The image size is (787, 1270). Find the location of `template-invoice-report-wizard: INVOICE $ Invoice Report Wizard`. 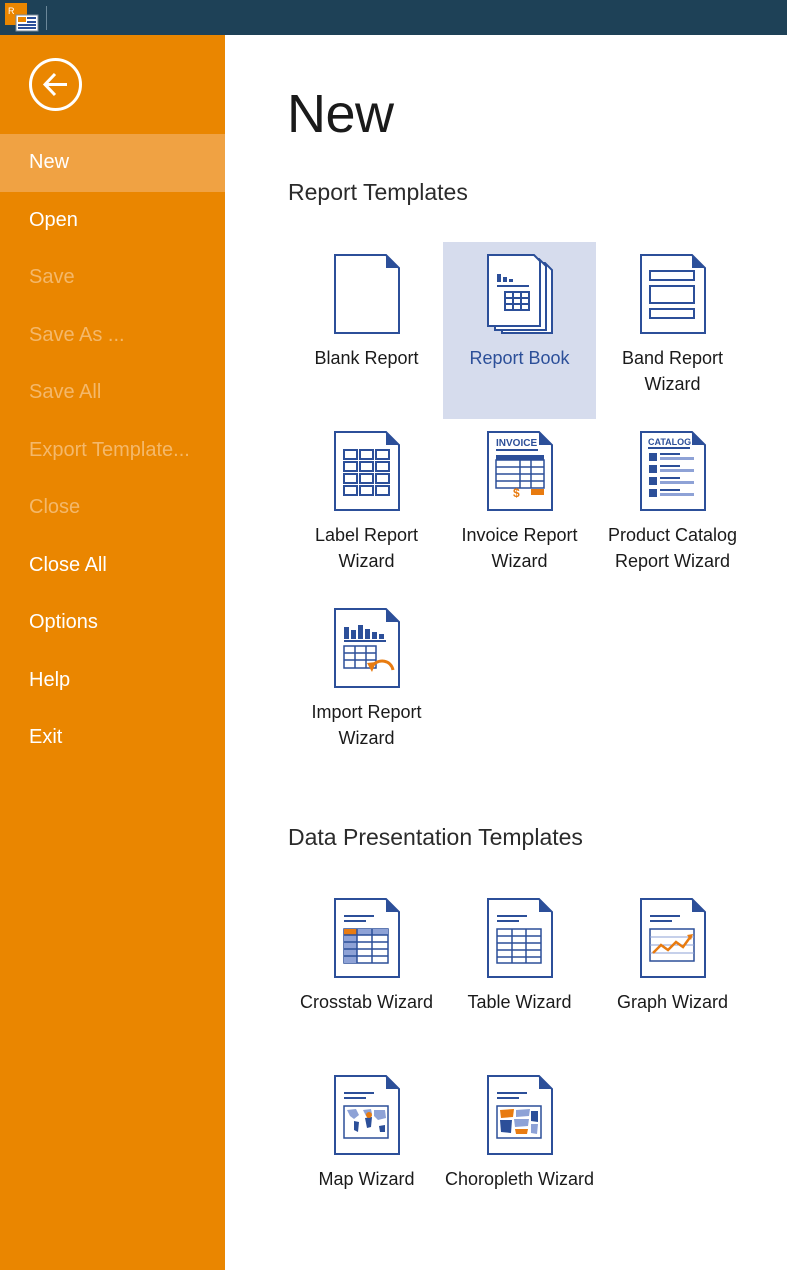

template-invoice-report-wizard: INVOICE $ Invoice Report Wizard is located at coordinates (519, 507).